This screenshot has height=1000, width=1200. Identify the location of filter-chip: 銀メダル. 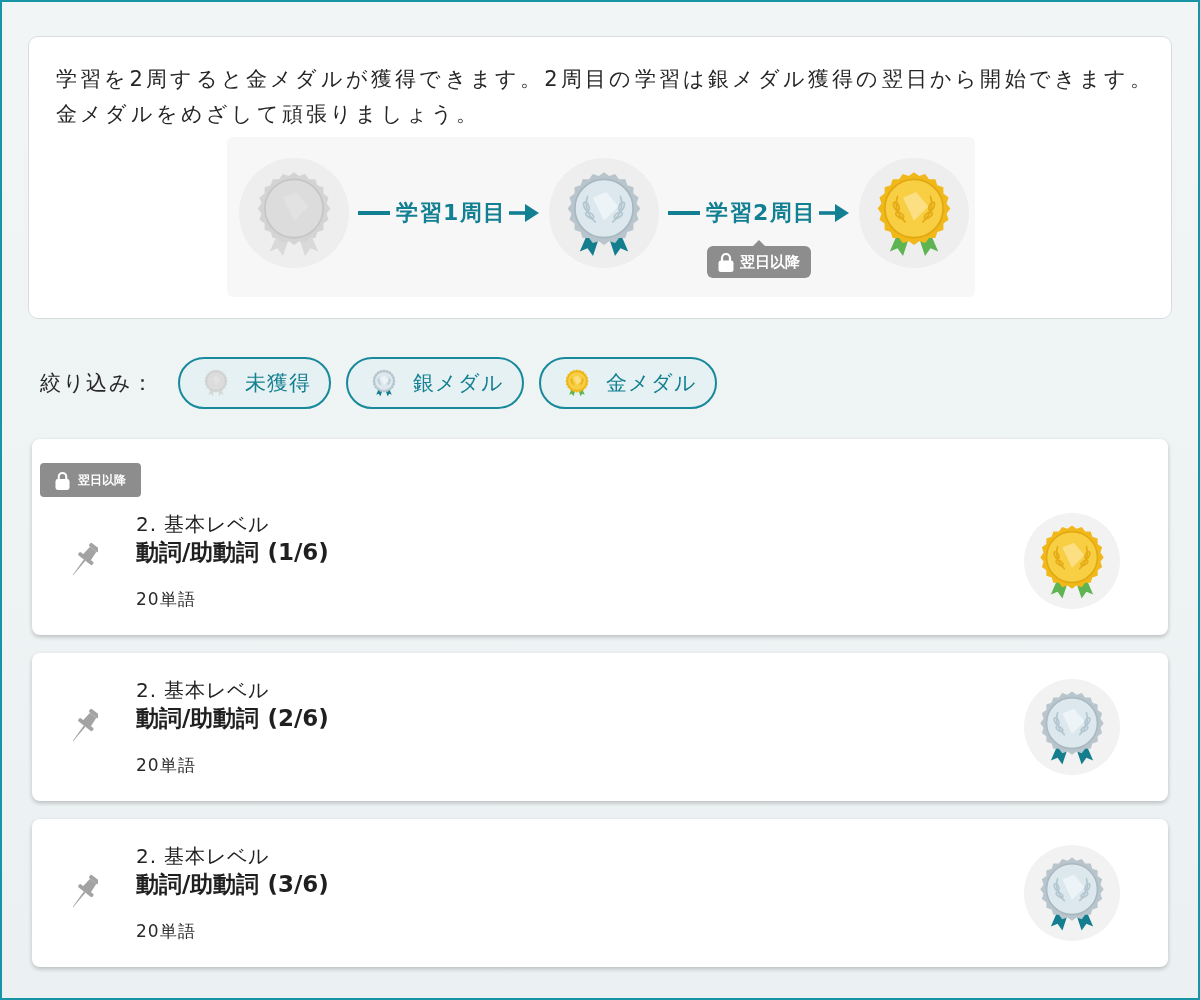
(434, 383).